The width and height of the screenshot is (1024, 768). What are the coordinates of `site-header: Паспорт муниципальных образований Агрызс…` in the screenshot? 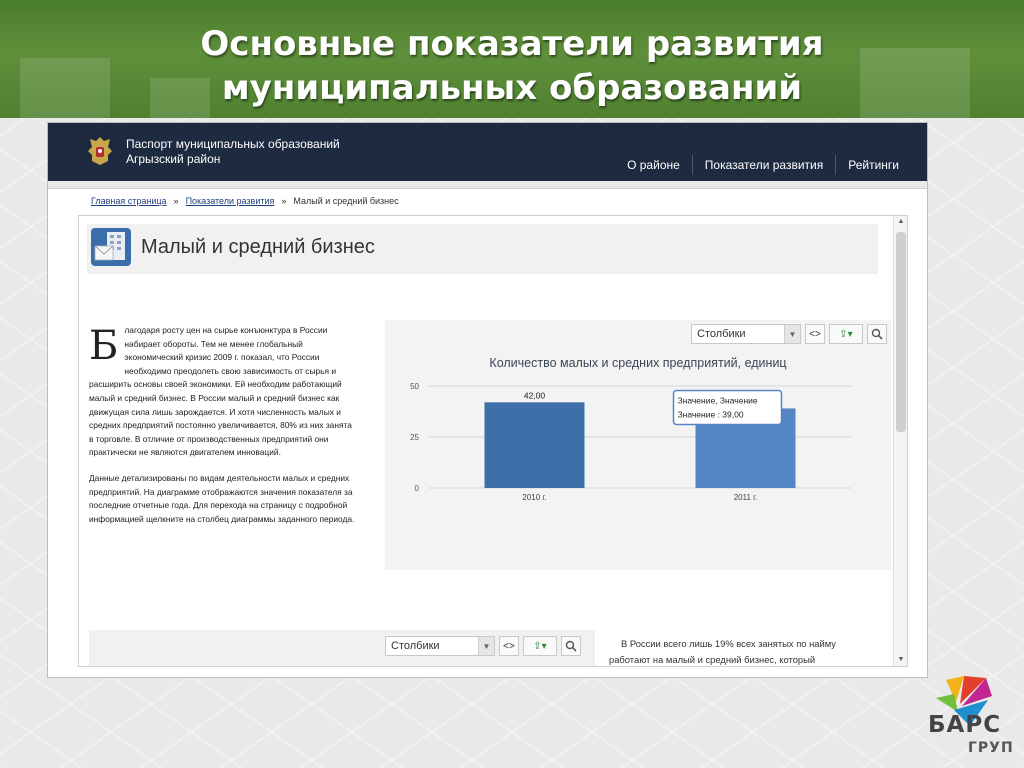 It's located at (487, 152).